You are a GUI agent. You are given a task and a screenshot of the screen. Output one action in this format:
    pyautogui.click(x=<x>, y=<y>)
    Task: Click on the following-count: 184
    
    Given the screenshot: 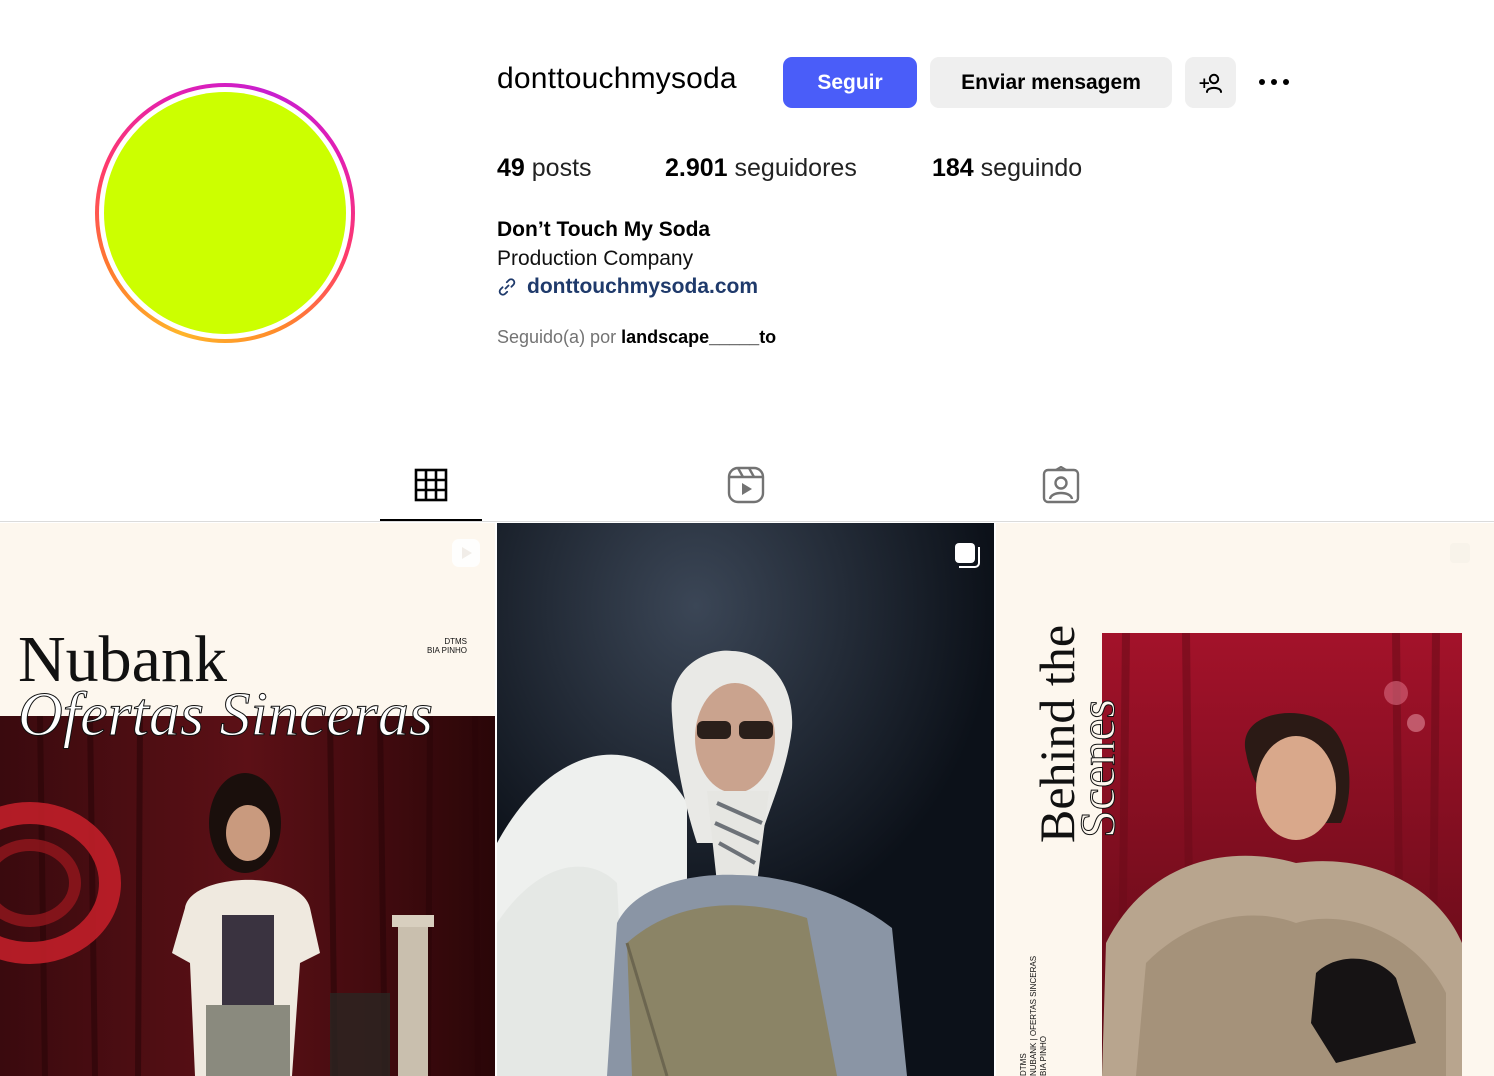 What is the action you would take?
    pyautogui.click(x=953, y=168)
    